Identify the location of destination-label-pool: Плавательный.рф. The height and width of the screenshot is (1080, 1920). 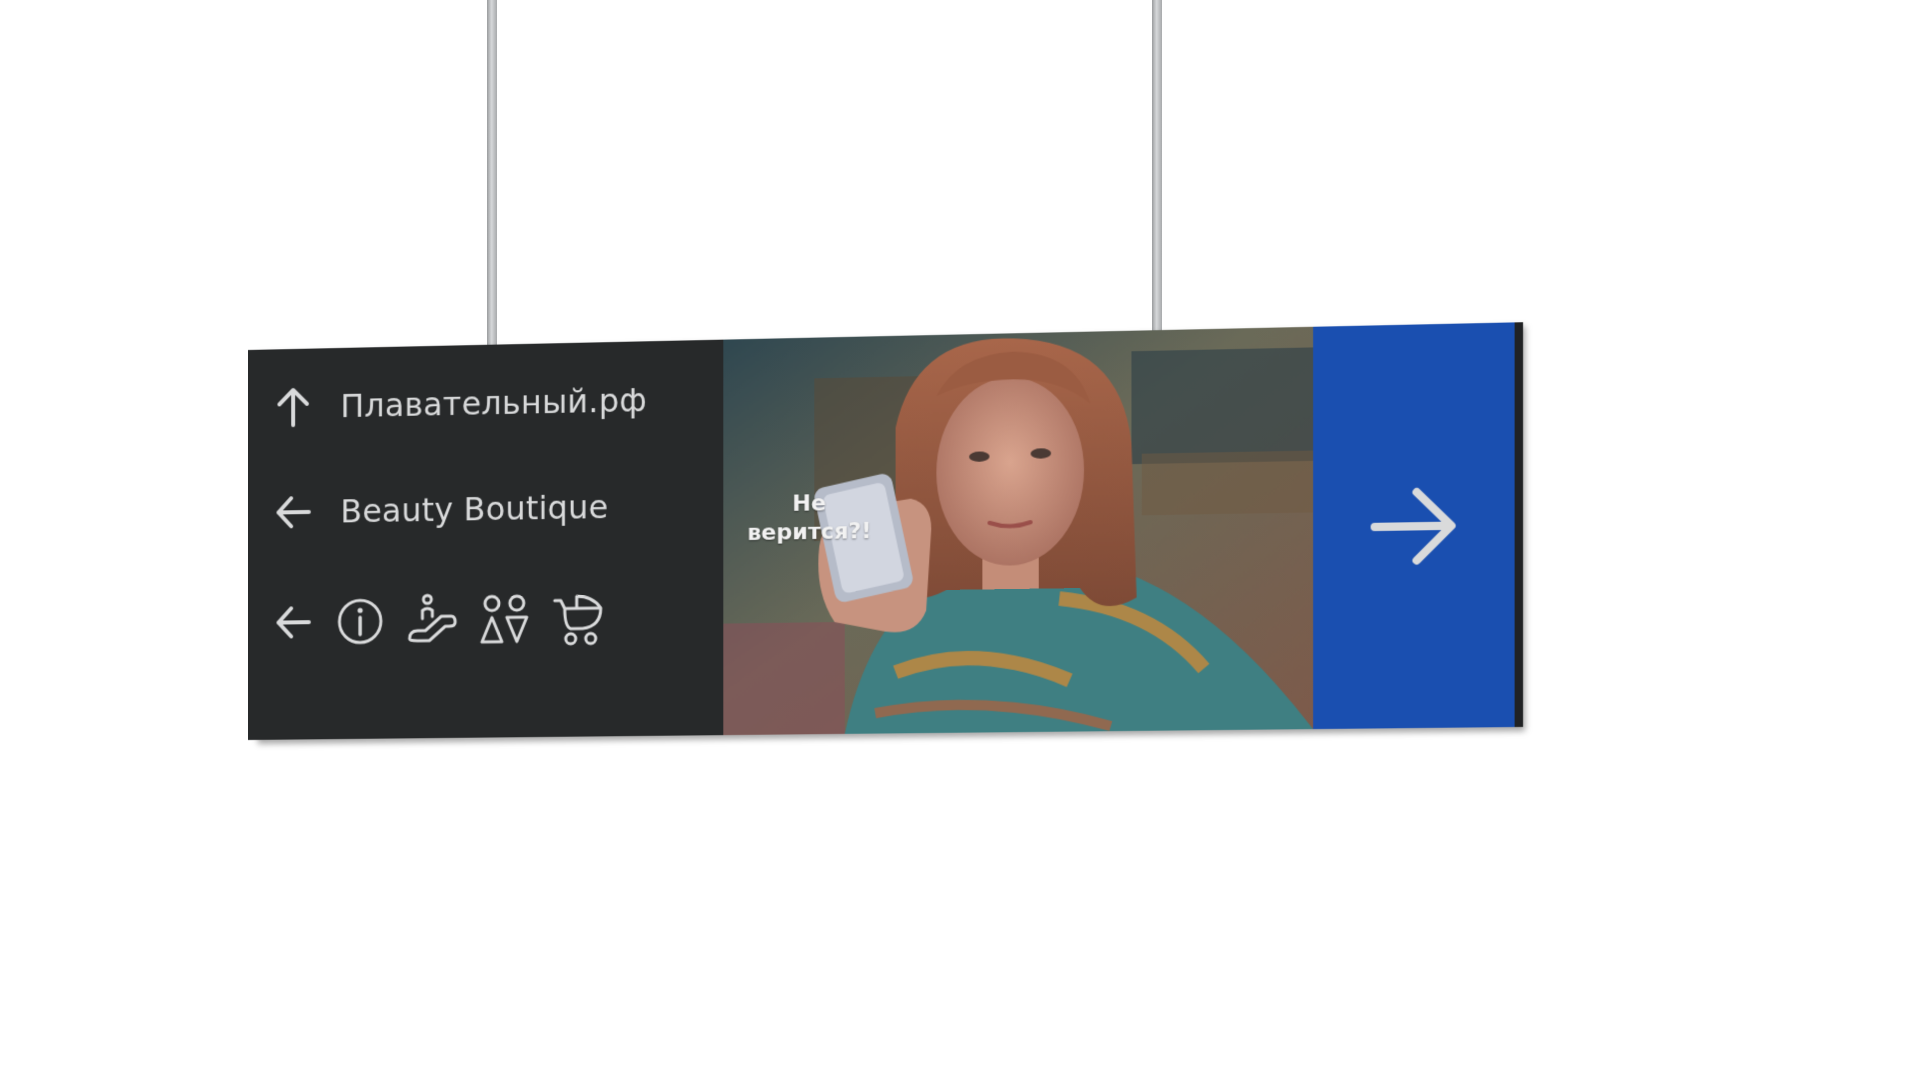
(493, 403).